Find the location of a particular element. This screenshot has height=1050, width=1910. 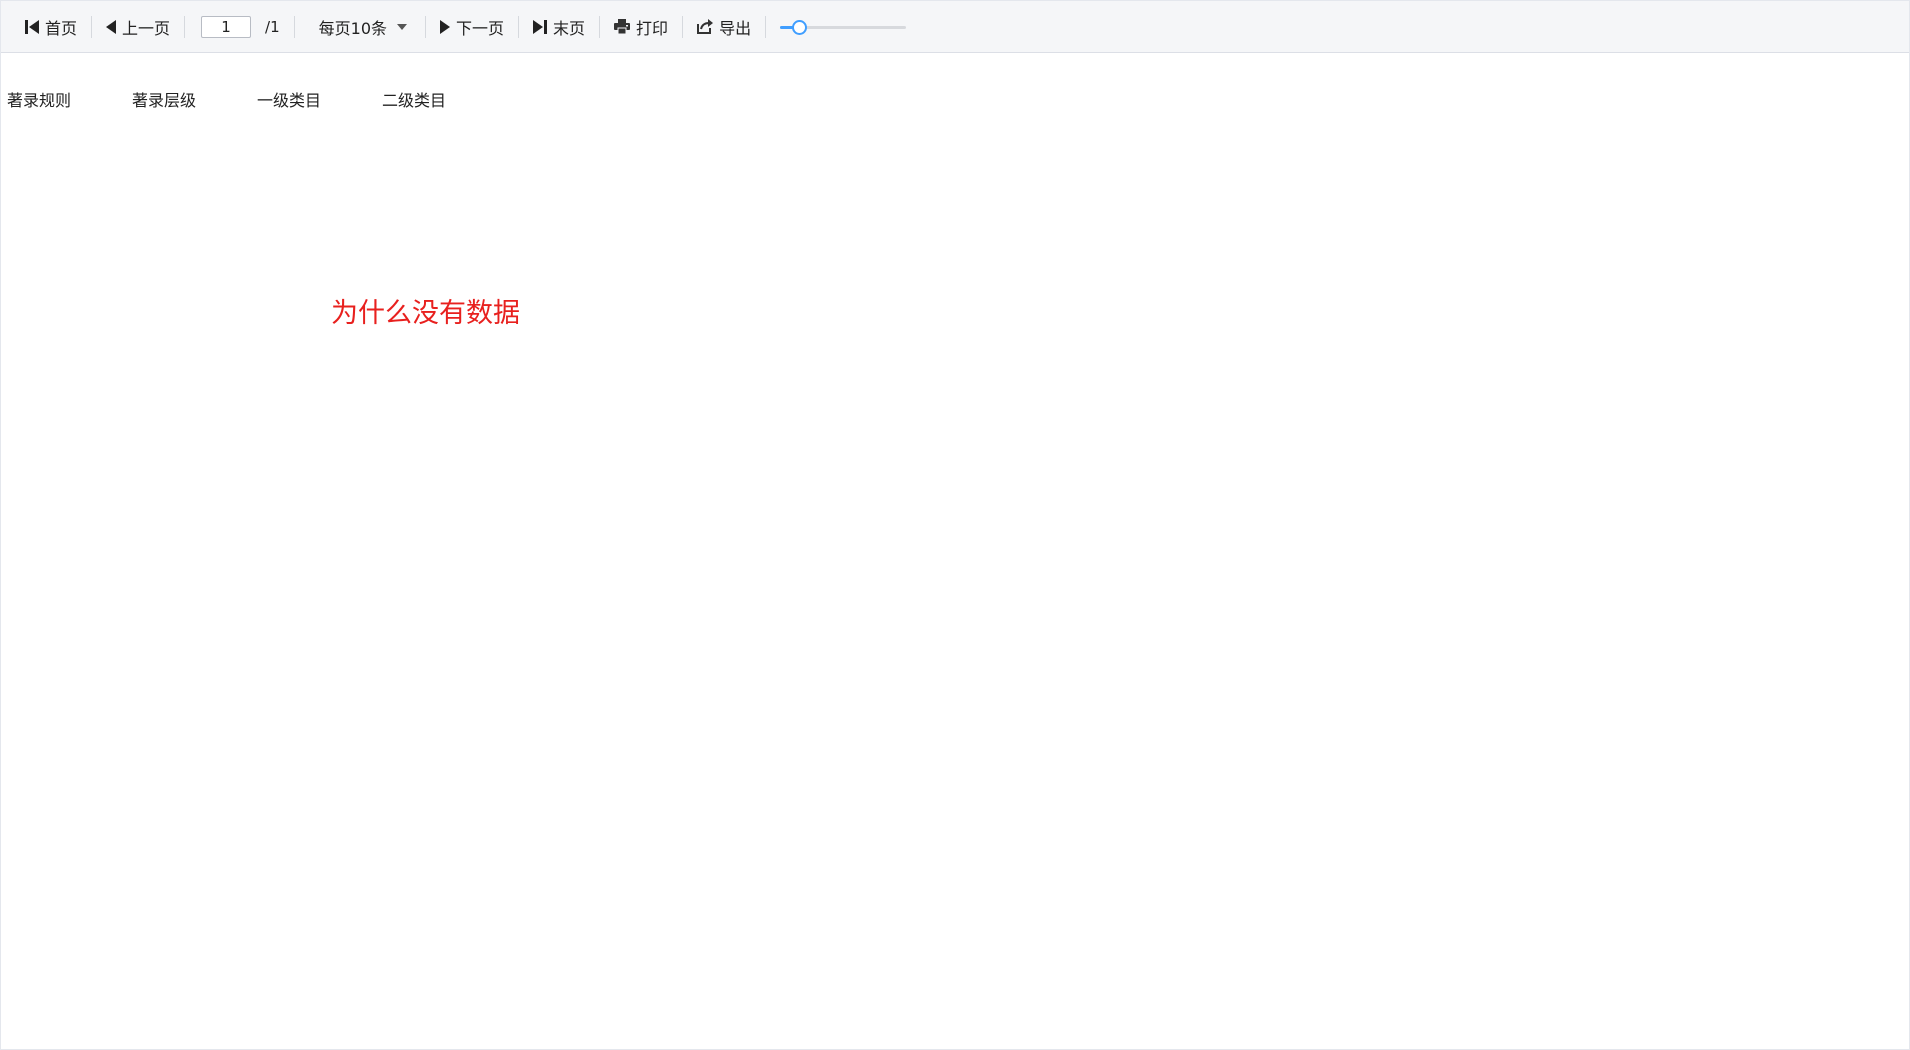

next-page-label: 下一页 is located at coordinates (480, 28).